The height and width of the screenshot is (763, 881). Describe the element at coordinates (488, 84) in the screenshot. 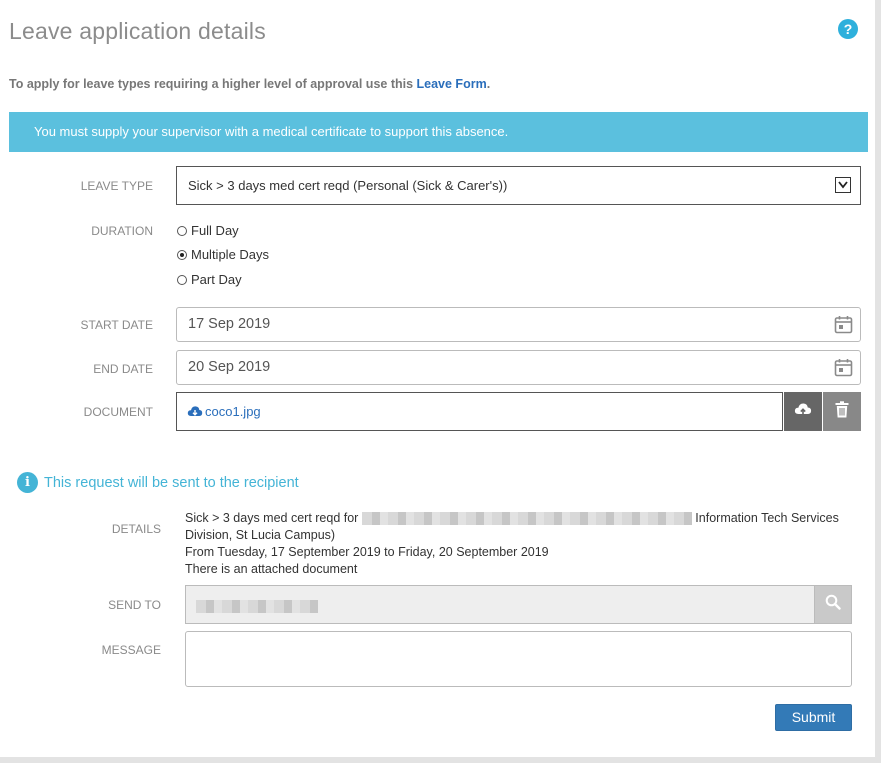

I see `intro-suffix: .` at that location.